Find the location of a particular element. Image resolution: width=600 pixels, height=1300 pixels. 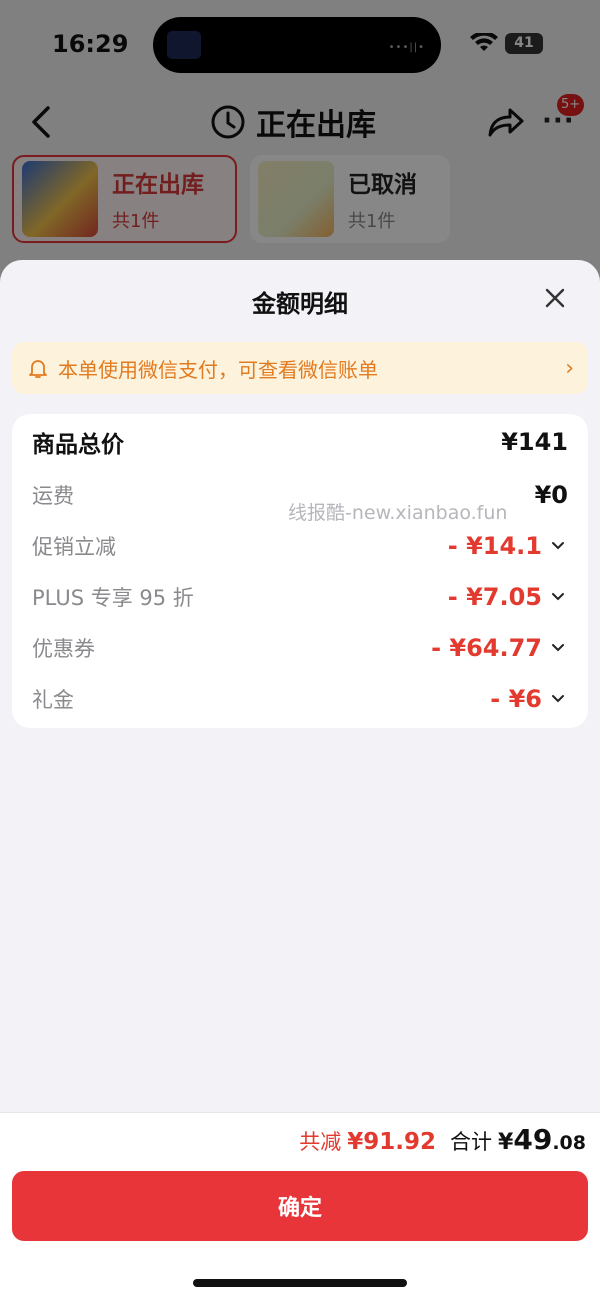

row-label: 商品总价 is located at coordinates (78, 445).